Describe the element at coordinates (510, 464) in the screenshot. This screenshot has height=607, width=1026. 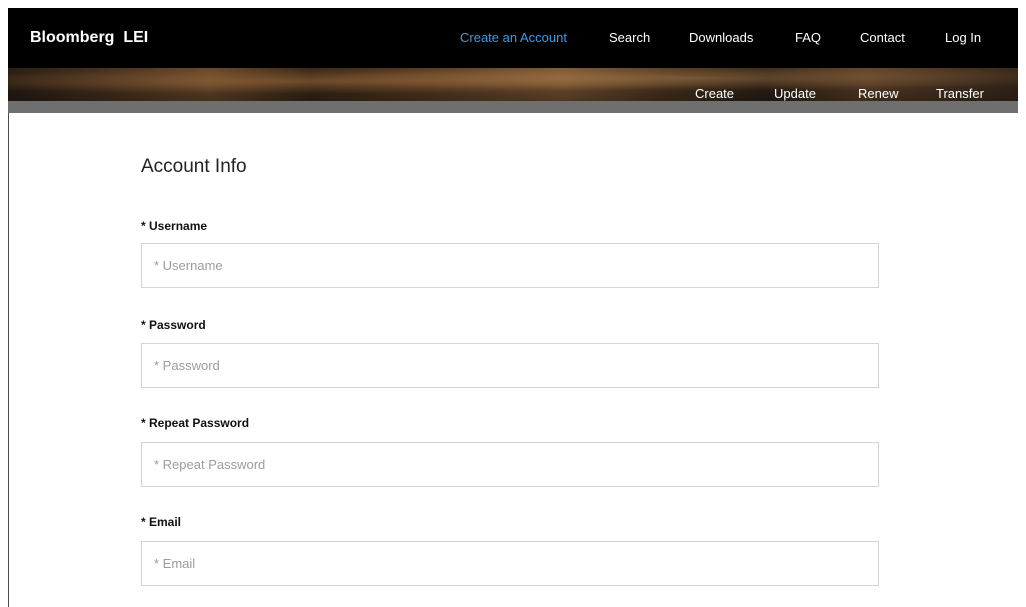
I see `repeat-password-input` at that location.